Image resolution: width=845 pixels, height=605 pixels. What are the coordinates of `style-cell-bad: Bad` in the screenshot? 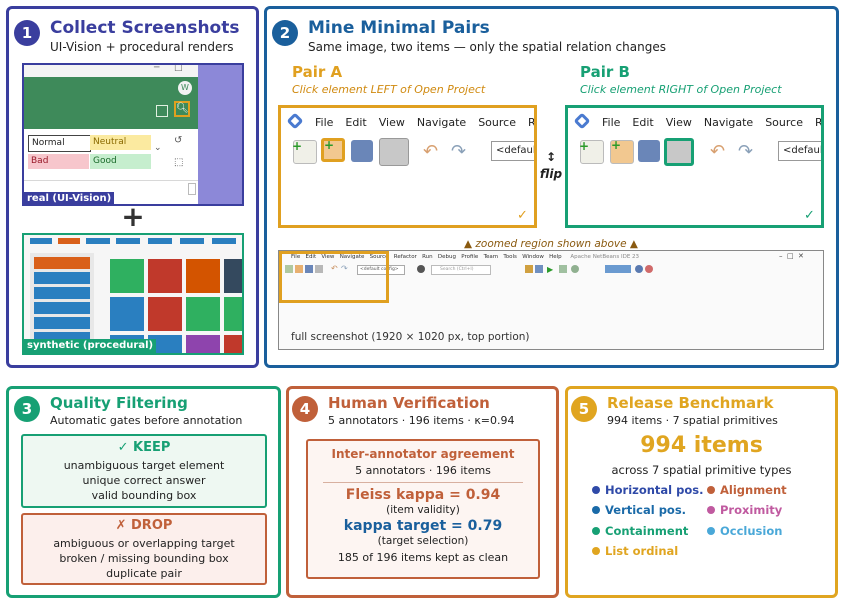 It's located at (58, 161).